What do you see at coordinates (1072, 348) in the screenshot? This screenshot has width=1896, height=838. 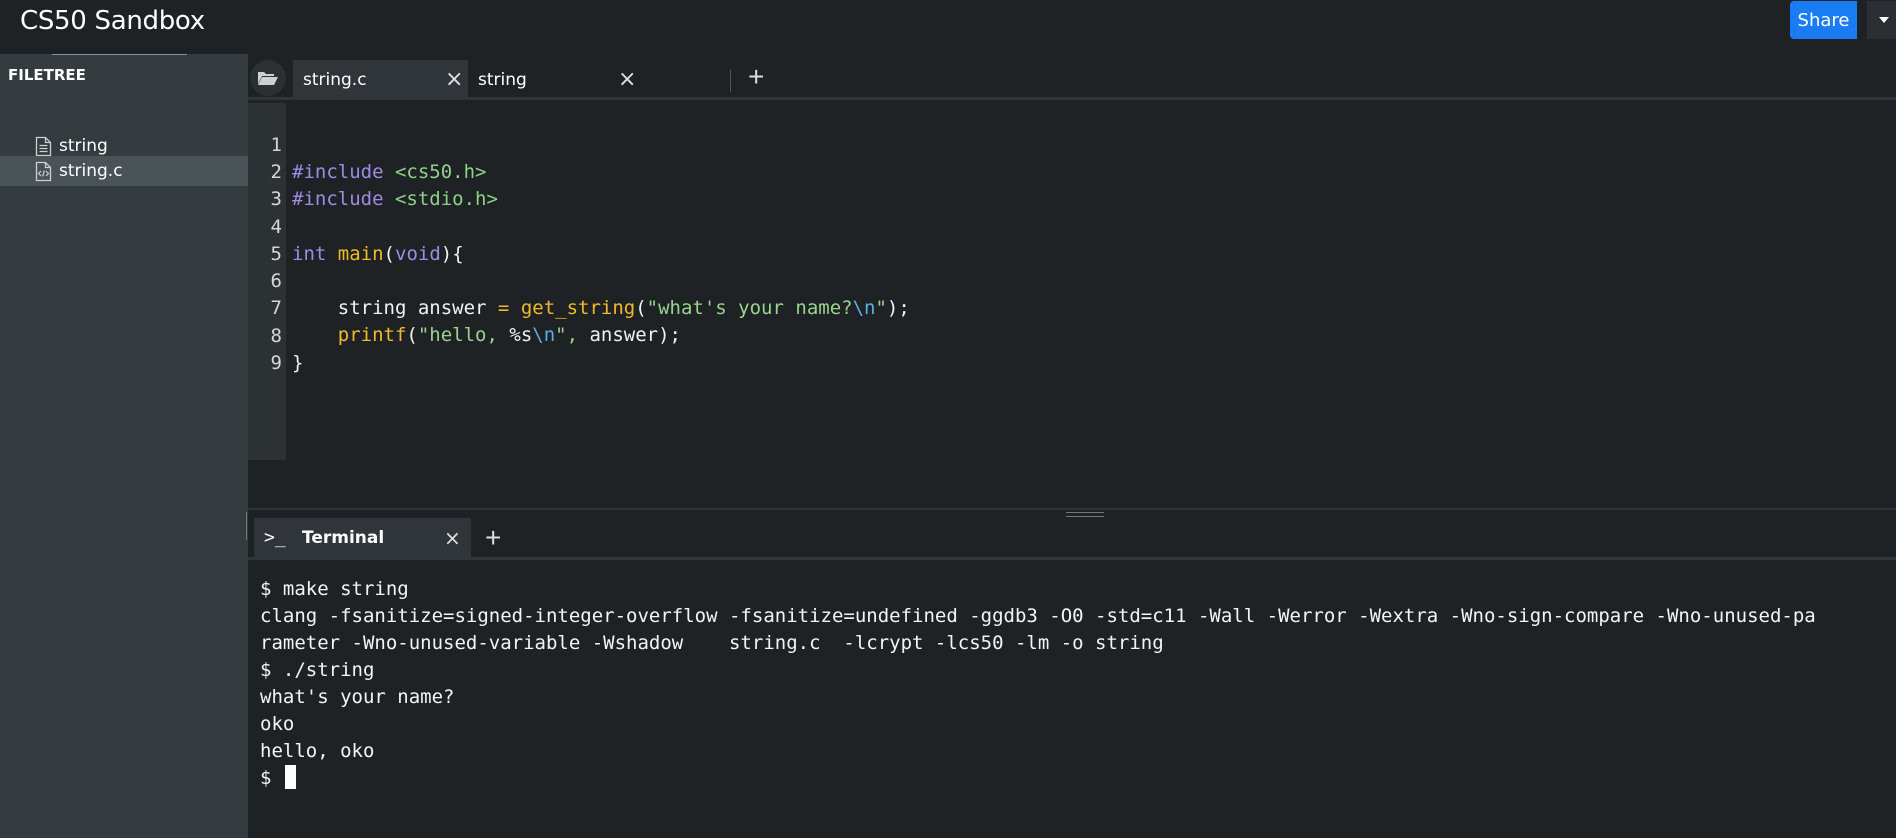 I see `code-line: 9` at bounding box center [1072, 348].